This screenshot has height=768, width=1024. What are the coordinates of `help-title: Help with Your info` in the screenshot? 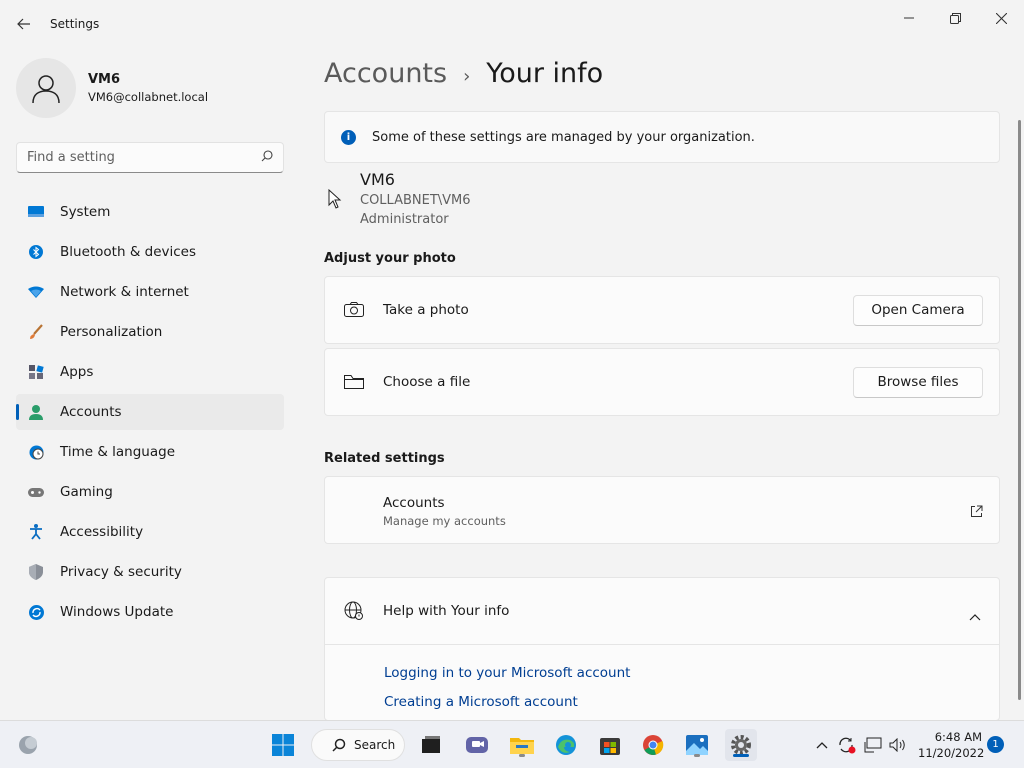 It's located at (446, 611).